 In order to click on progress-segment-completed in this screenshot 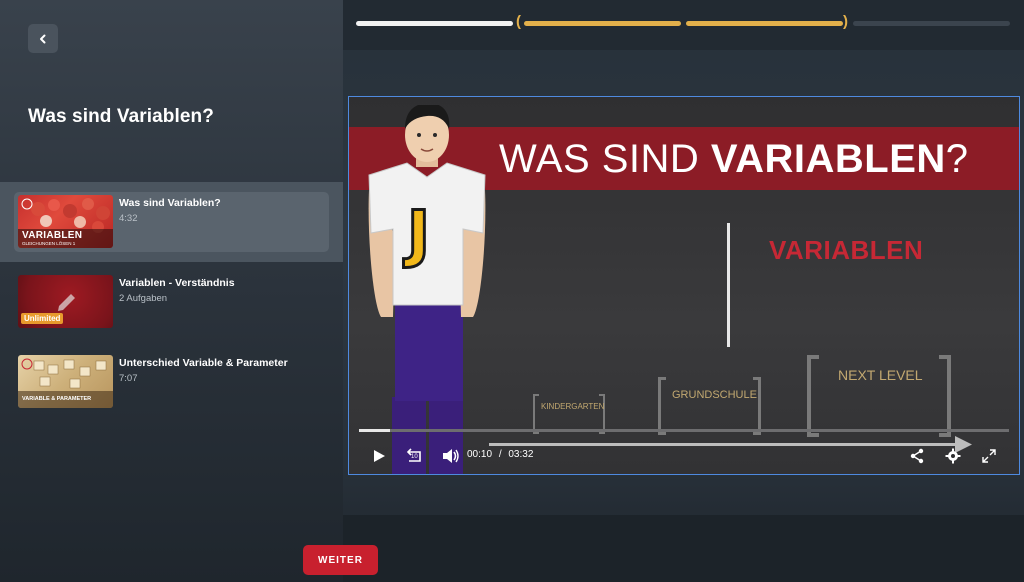, I will do `click(434, 23)`.